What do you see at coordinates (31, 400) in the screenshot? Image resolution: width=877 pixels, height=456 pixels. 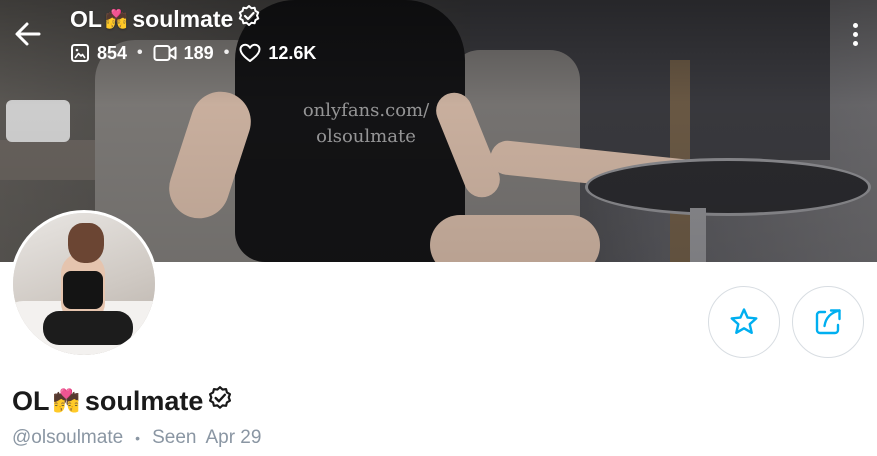 I see `profile-name-prefix: OL` at bounding box center [31, 400].